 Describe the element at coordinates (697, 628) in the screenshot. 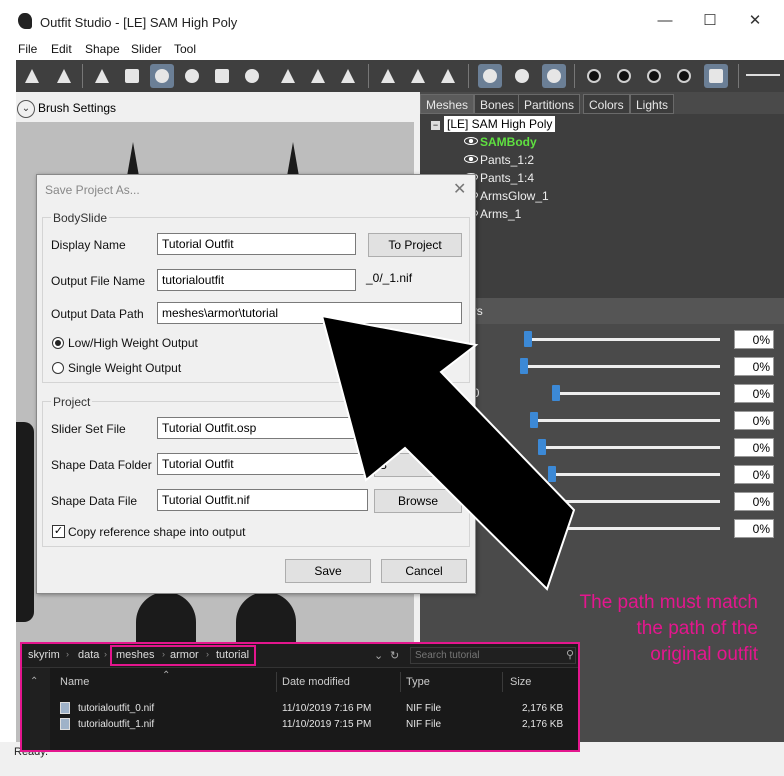

I see `annotation-line: the path of the` at that location.